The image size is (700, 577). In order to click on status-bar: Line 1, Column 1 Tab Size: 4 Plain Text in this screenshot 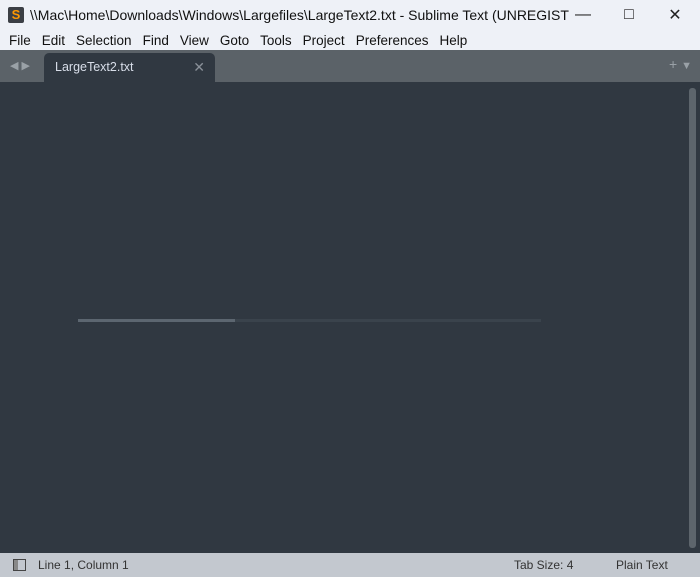, I will do `click(350, 565)`.